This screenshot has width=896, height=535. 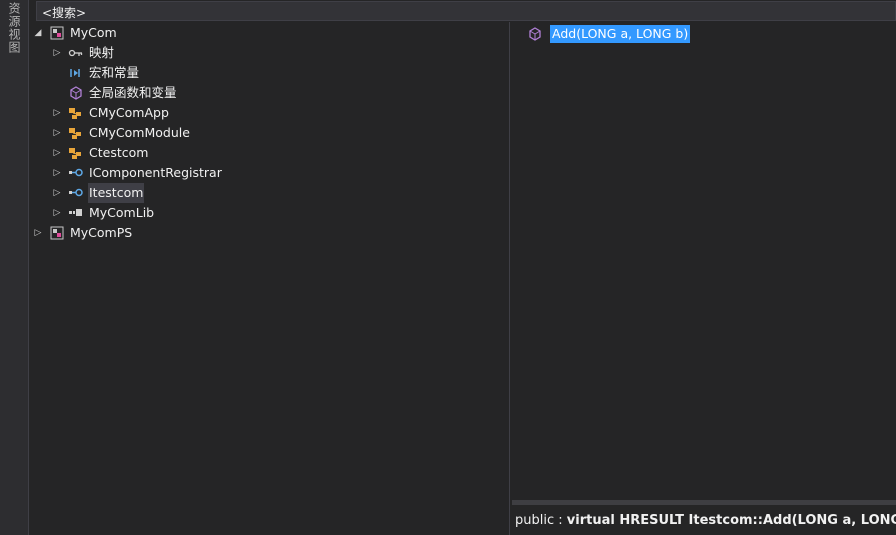 I want to click on description-prefix: public :, so click(x=541, y=520).